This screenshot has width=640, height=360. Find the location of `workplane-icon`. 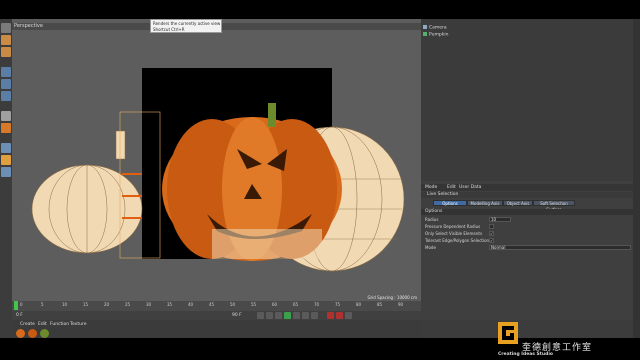

workplane-icon is located at coordinates (6, 160).